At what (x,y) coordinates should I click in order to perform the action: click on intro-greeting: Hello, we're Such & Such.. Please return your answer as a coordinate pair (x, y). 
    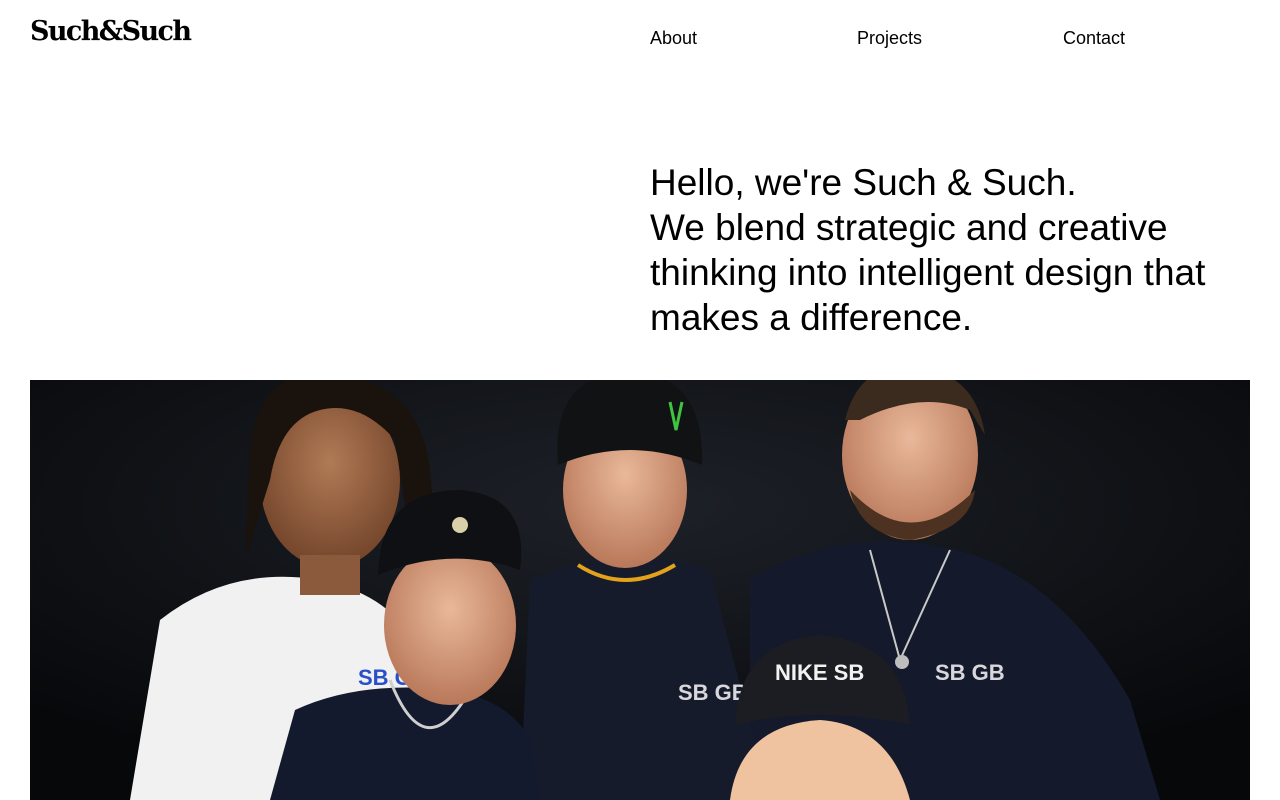
    Looking at the image, I should click on (863, 182).